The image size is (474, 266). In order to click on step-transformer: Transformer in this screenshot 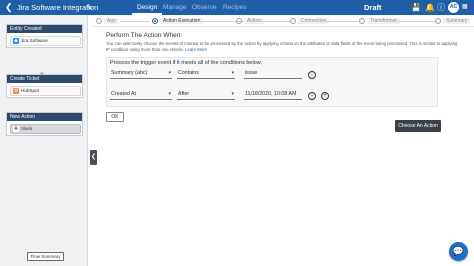, I will do `click(380, 21)`.